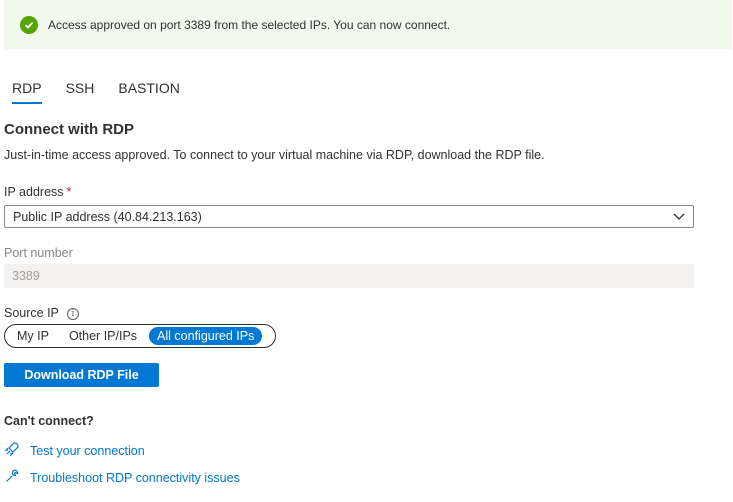  I want to click on port-number-field: 3389, so click(349, 276).